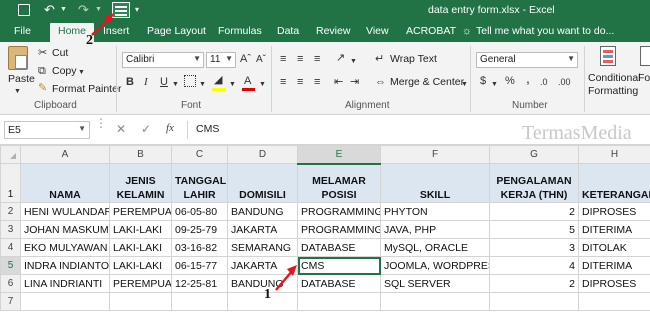  Describe the element at coordinates (89, 40) in the screenshot. I see `annotation-label-2: 2` at that location.